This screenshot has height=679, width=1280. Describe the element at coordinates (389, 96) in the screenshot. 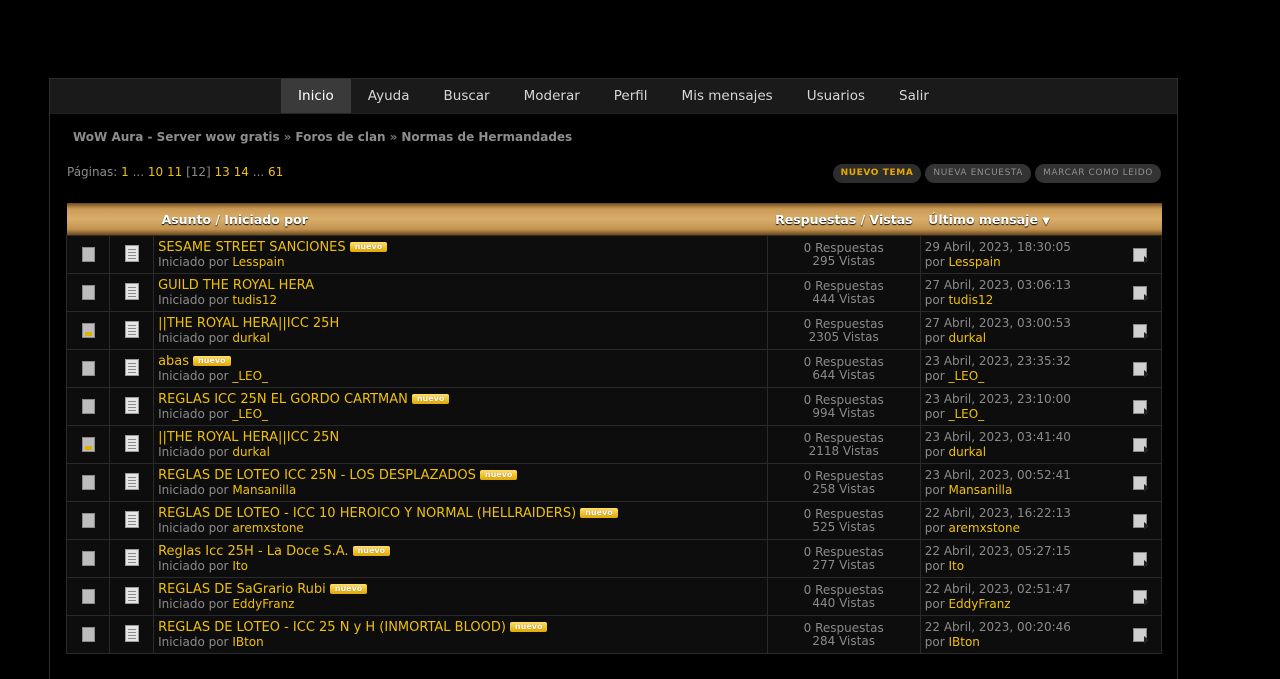

I see `nav-item-ayuda: Ayuda` at that location.